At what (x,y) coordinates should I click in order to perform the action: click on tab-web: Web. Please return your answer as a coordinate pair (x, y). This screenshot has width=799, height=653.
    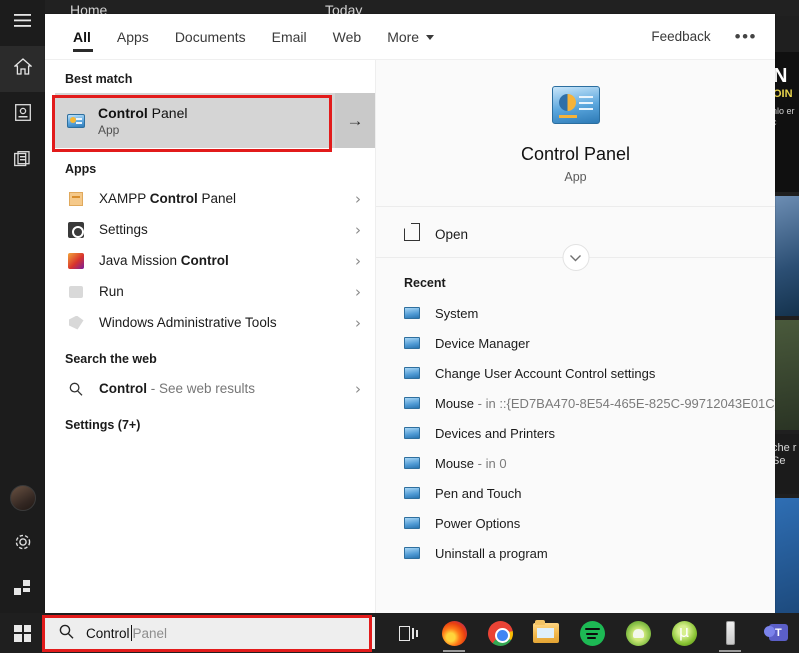
    Looking at the image, I should click on (347, 37).